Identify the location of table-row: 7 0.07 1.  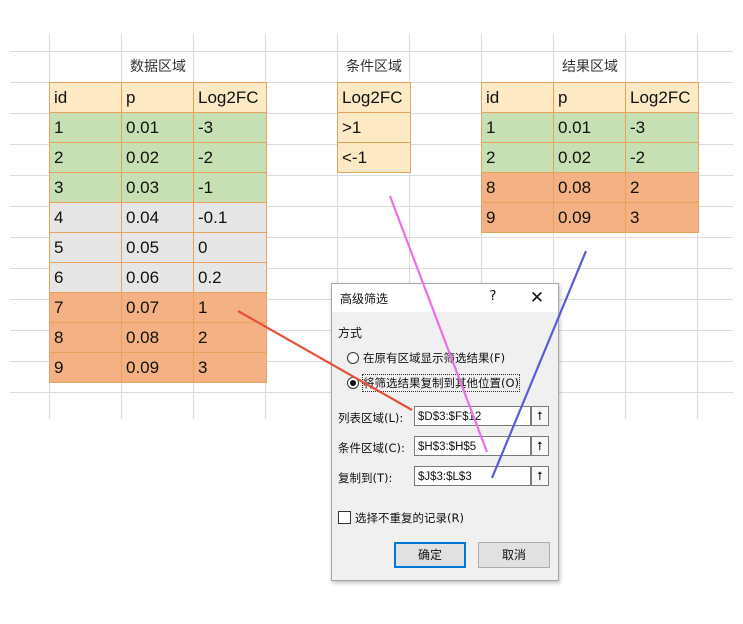
(158, 307).